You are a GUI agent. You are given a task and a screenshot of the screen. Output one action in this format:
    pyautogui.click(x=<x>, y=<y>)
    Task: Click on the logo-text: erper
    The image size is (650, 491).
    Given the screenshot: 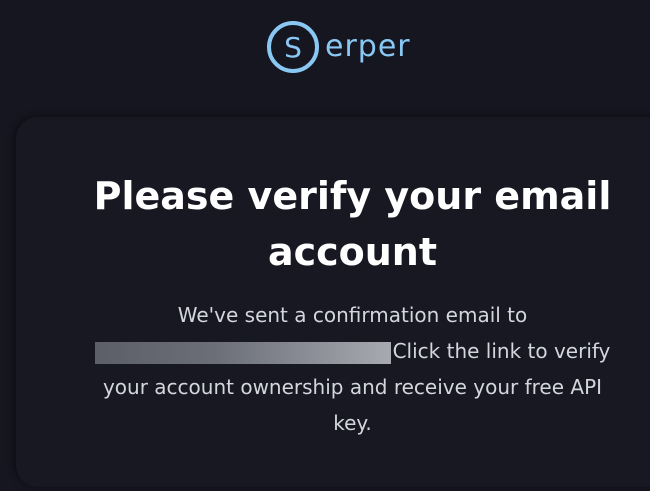 What is the action you would take?
    pyautogui.click(x=368, y=46)
    